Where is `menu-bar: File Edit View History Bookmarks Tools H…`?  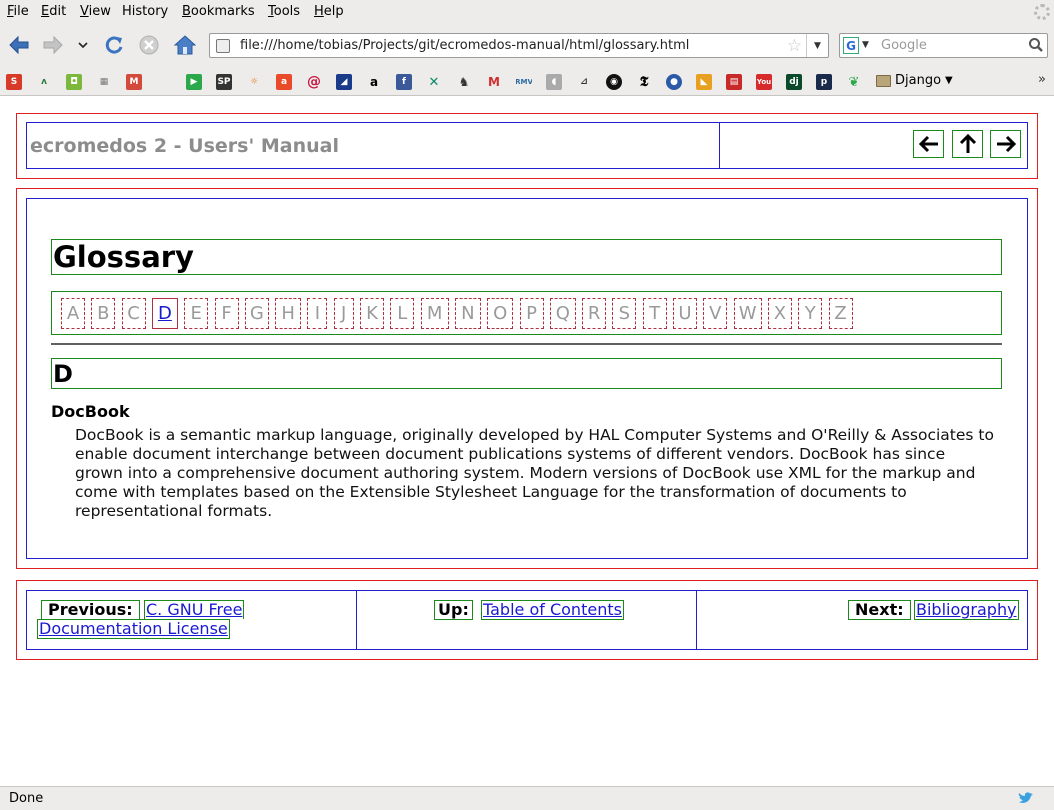 menu-bar: File Edit View History Bookmarks Tools H… is located at coordinates (527, 12).